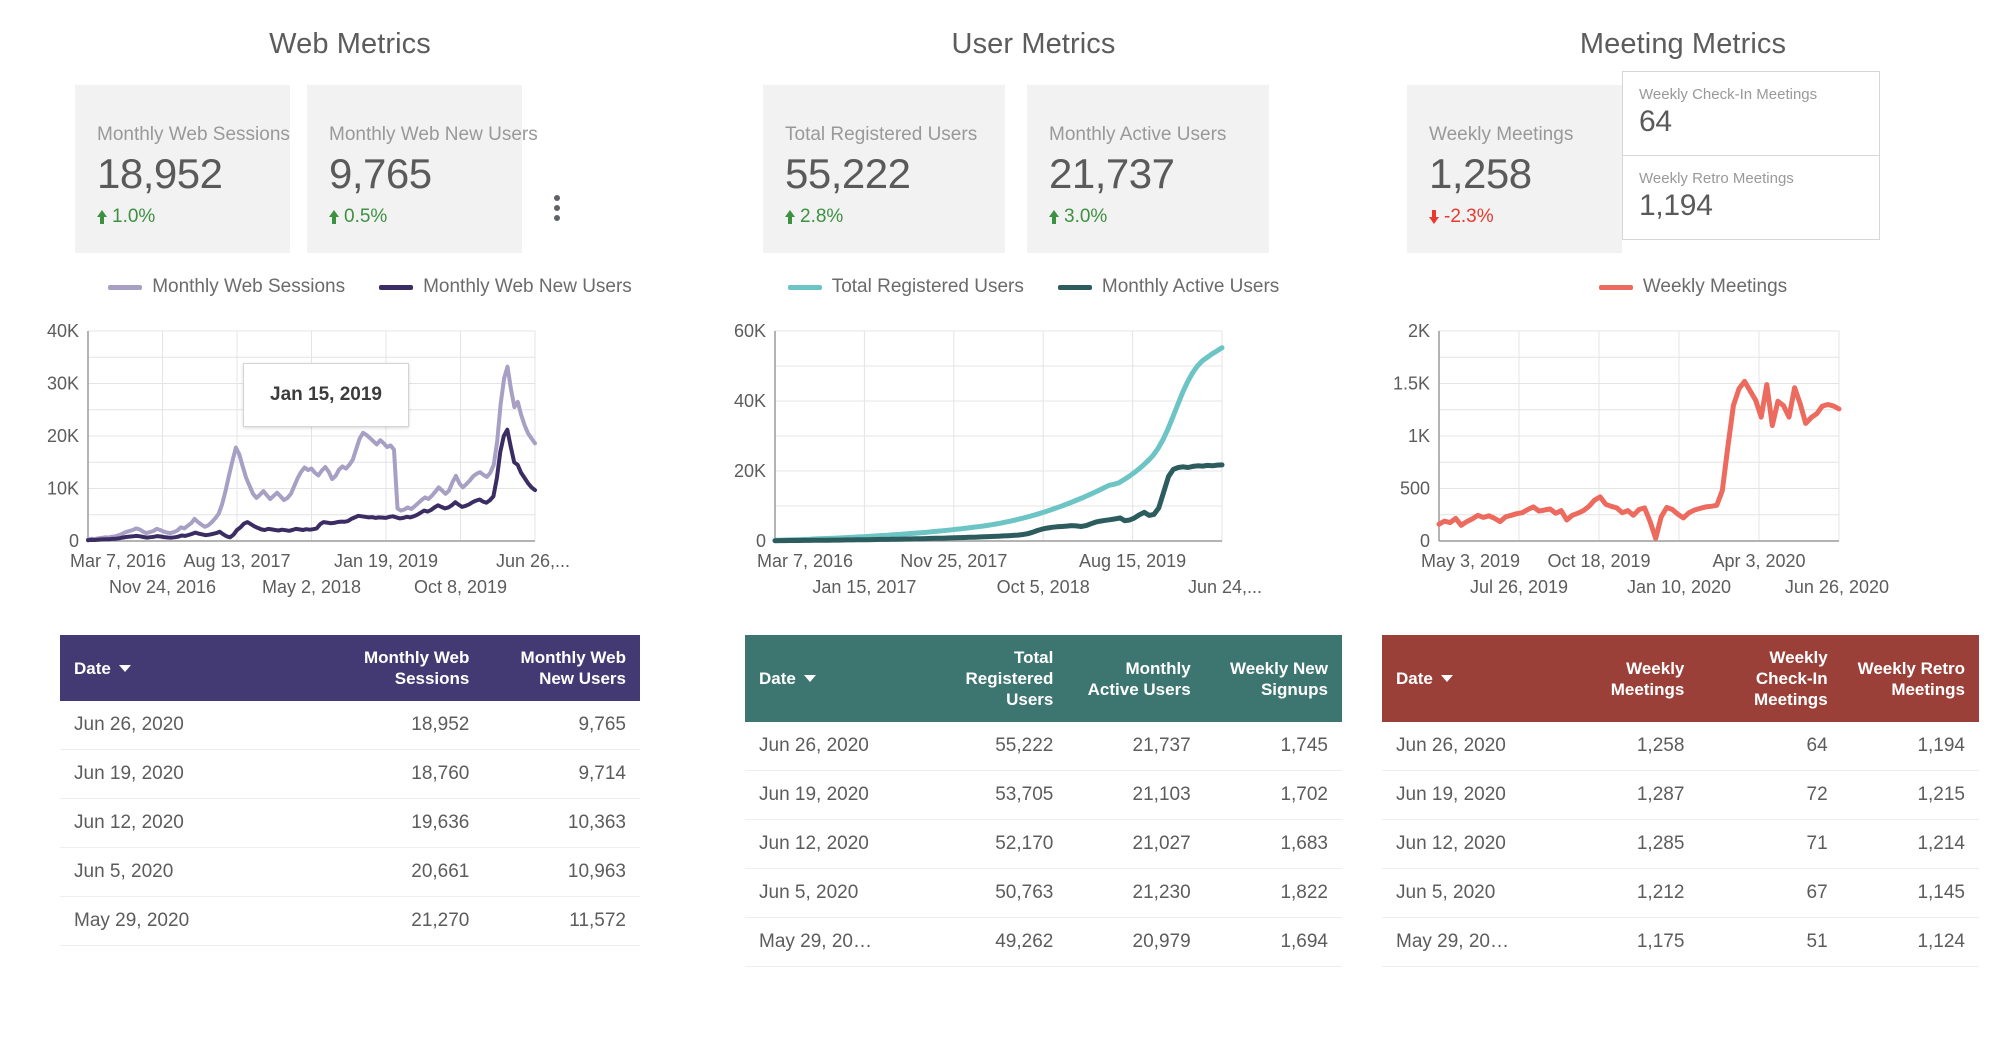 The image size is (1999, 1062). What do you see at coordinates (1136, 795) in the screenshot?
I see `table-cell-value: 21,103` at bounding box center [1136, 795].